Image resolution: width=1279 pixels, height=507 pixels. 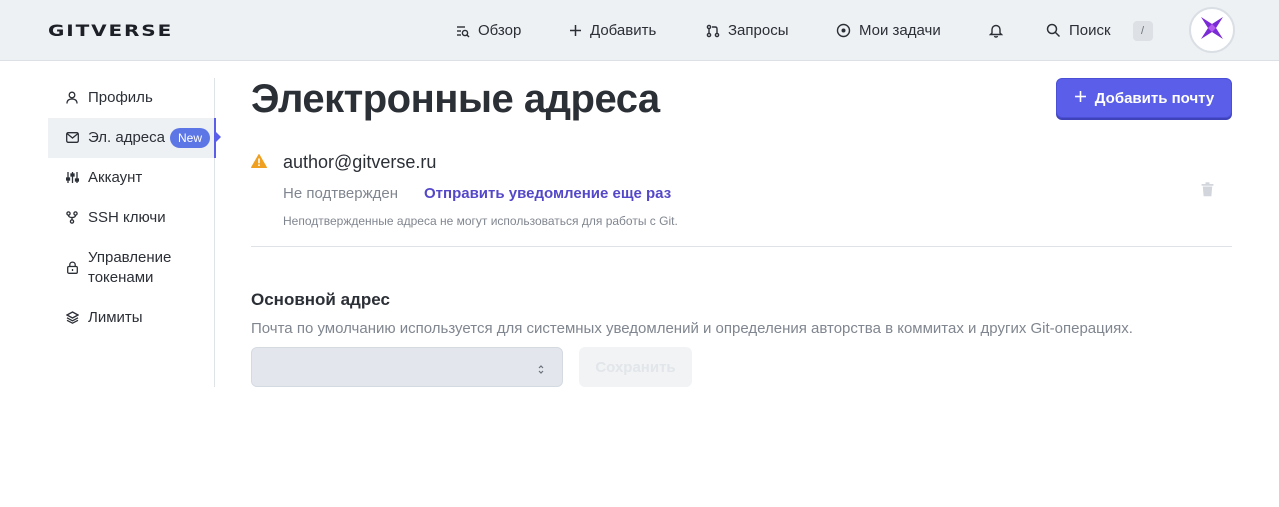 I want to click on sidebar-item-label: Профиль, so click(x=120, y=97).